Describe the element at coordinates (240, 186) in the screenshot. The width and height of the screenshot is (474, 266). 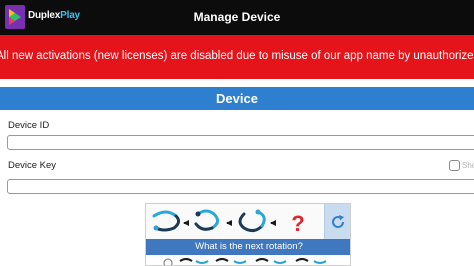
I see `device-key-input` at that location.